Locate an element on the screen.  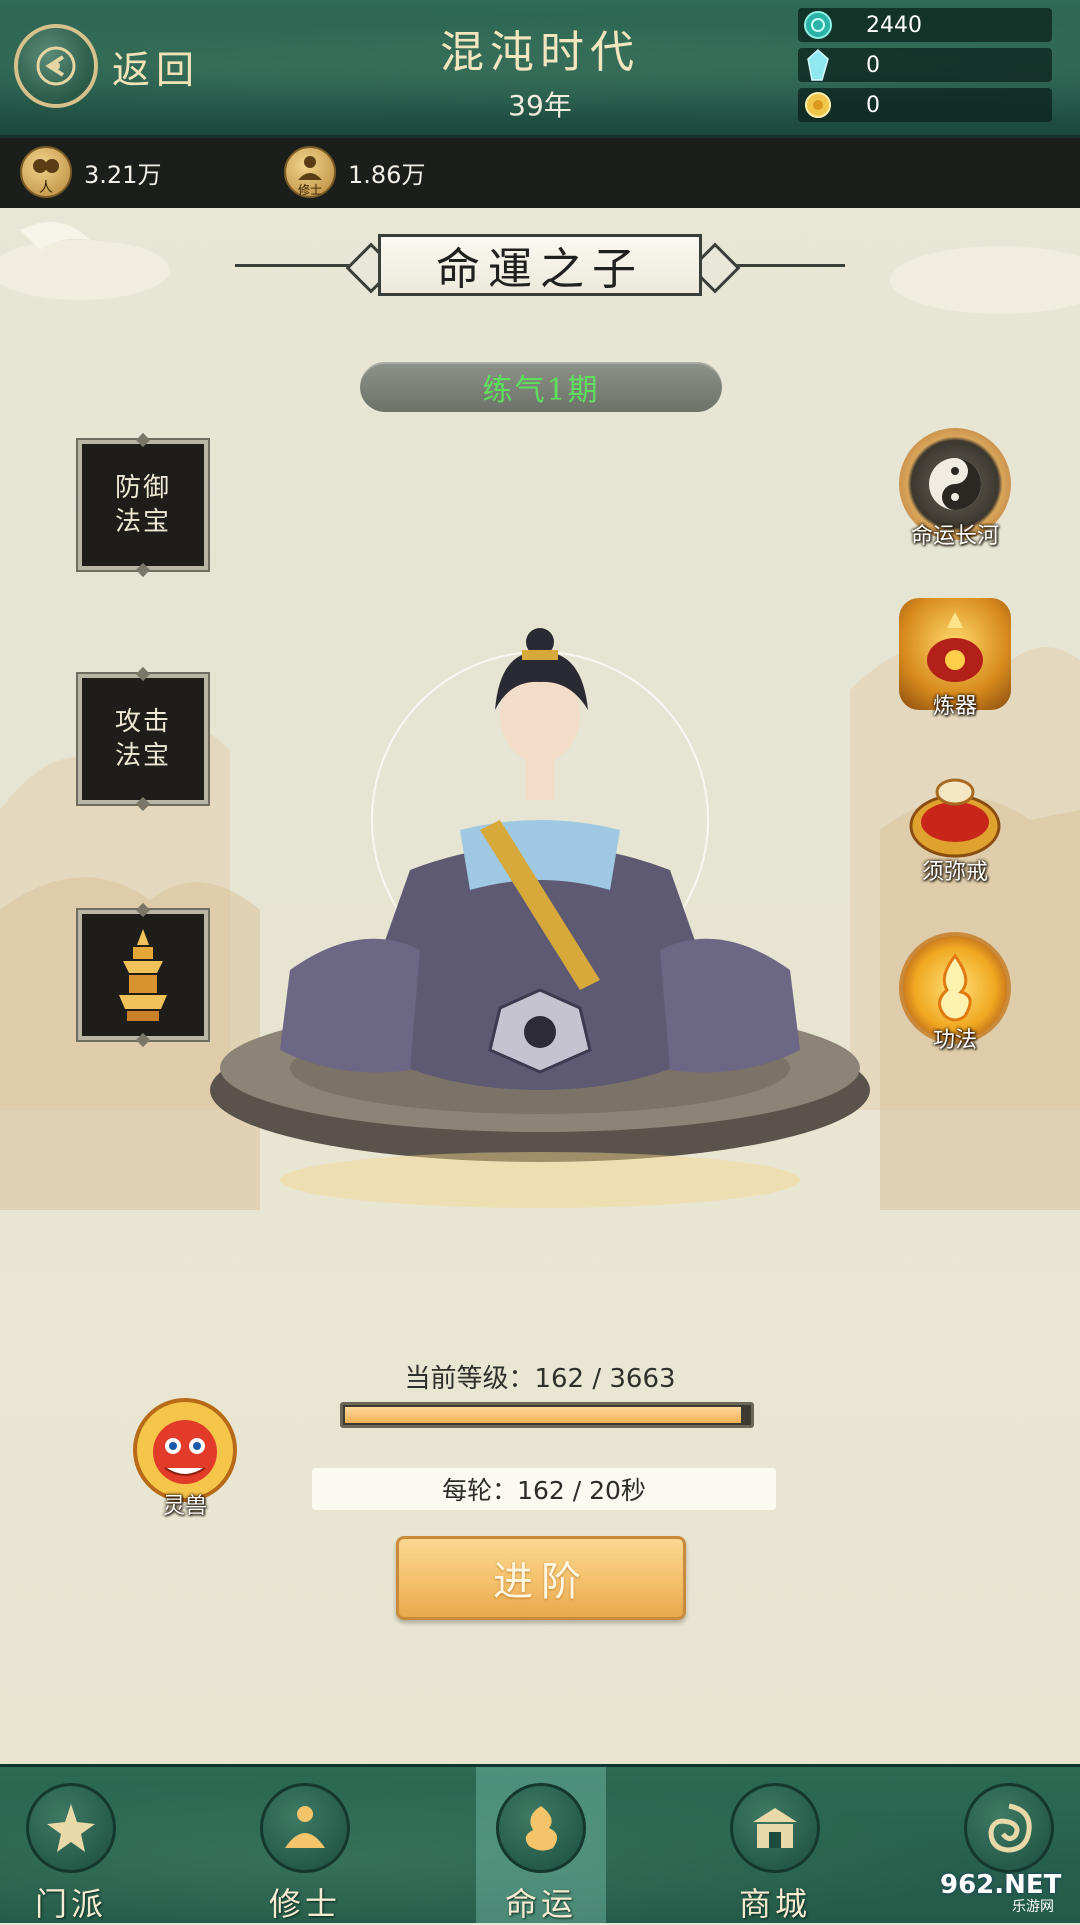
bottom-navigation: 门派 修士 命运 商城 is located at coordinates (540, 1843).